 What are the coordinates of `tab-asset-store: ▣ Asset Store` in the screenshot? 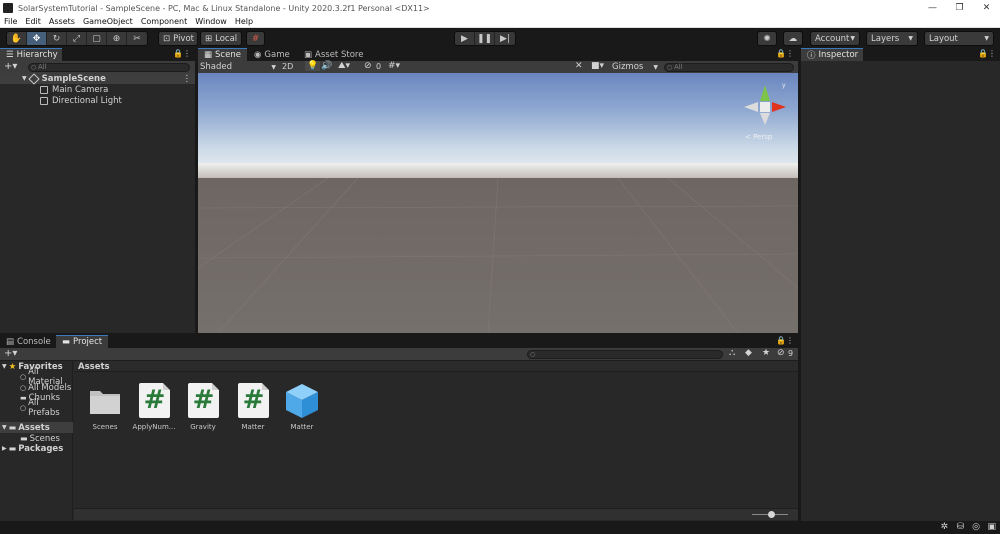 It's located at (333, 54).